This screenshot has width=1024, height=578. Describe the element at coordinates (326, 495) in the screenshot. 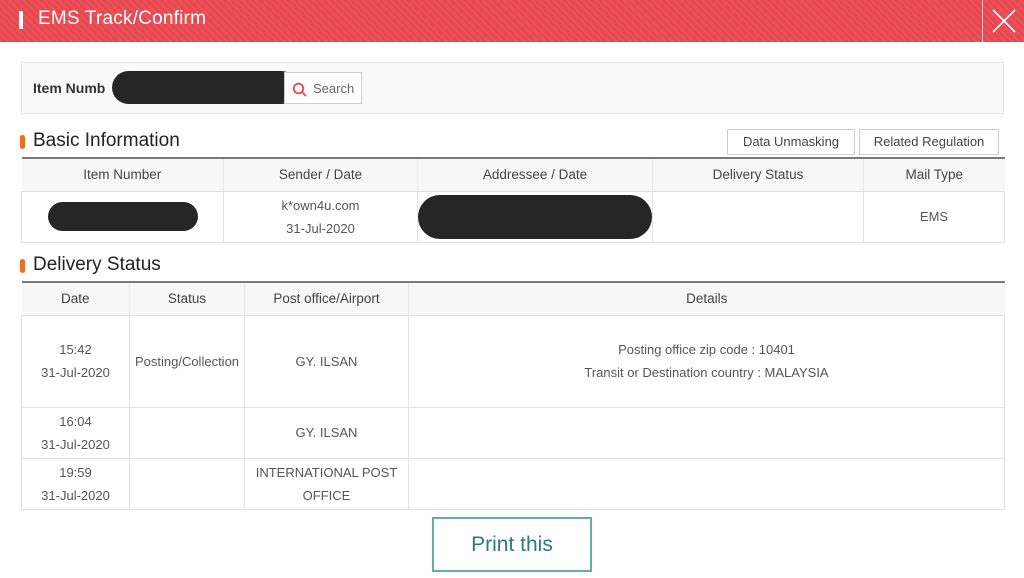

I see `office-name-cont: OFFICE` at that location.